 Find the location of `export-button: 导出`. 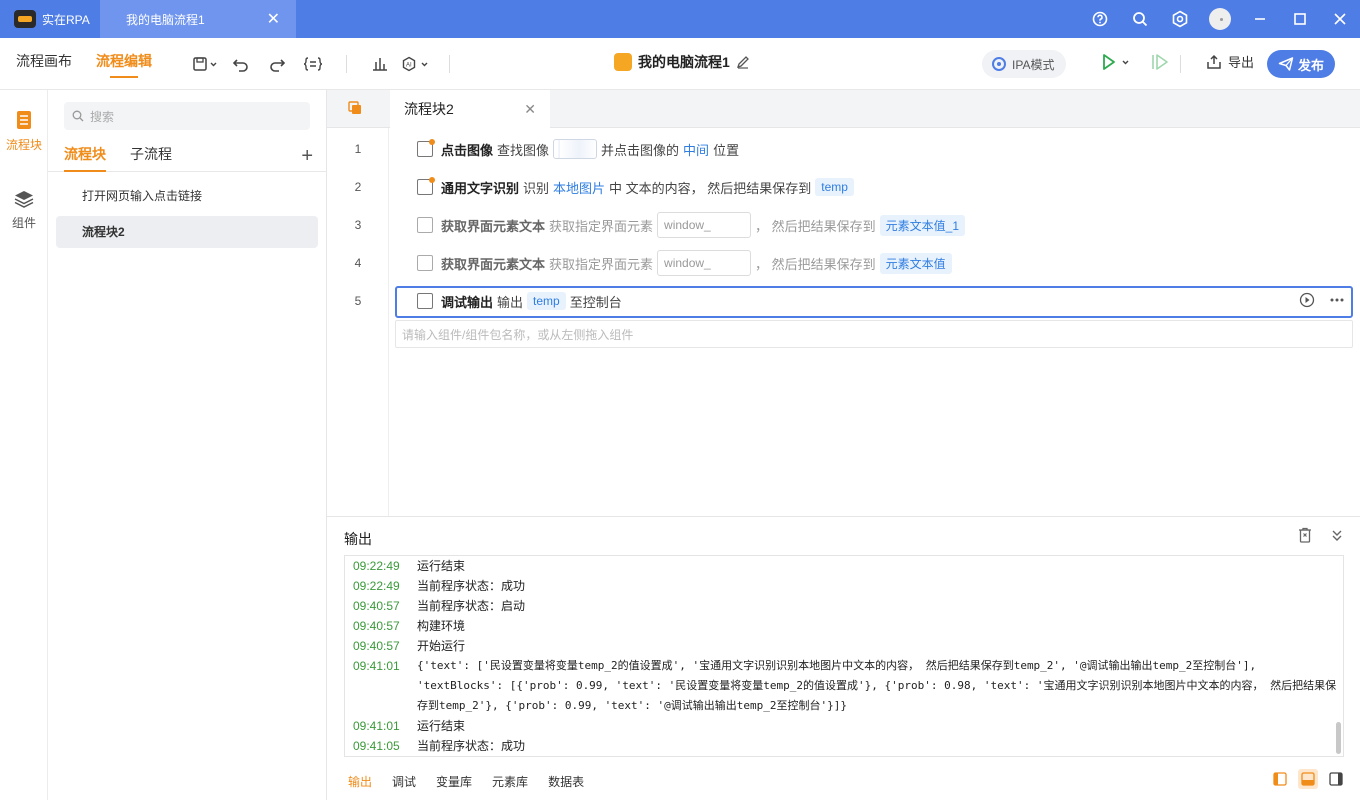

export-button: 导出 is located at coordinates (1230, 61).